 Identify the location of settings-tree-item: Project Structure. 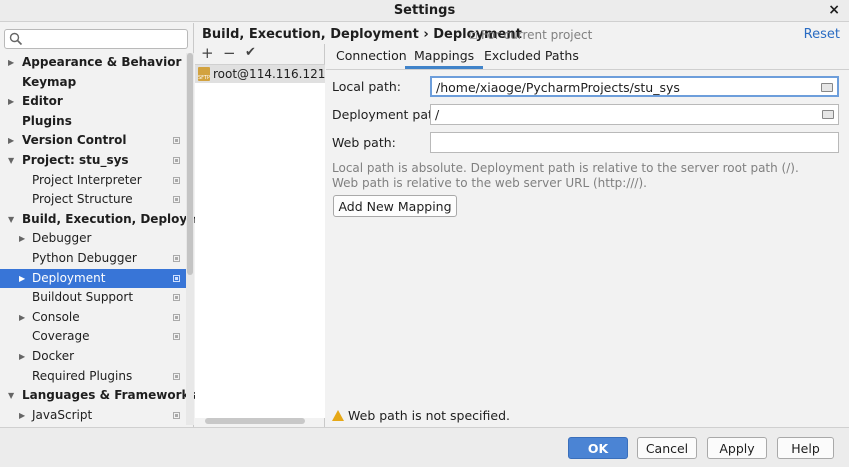
(93, 200).